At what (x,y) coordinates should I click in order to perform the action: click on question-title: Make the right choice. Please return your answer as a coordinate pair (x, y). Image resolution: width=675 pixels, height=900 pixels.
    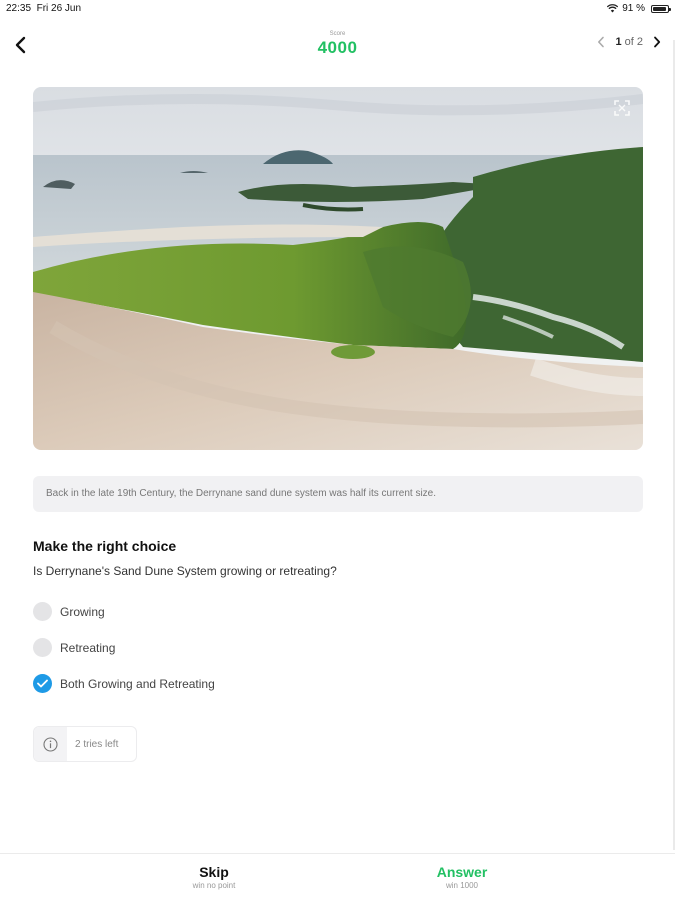
    Looking at the image, I should click on (105, 546).